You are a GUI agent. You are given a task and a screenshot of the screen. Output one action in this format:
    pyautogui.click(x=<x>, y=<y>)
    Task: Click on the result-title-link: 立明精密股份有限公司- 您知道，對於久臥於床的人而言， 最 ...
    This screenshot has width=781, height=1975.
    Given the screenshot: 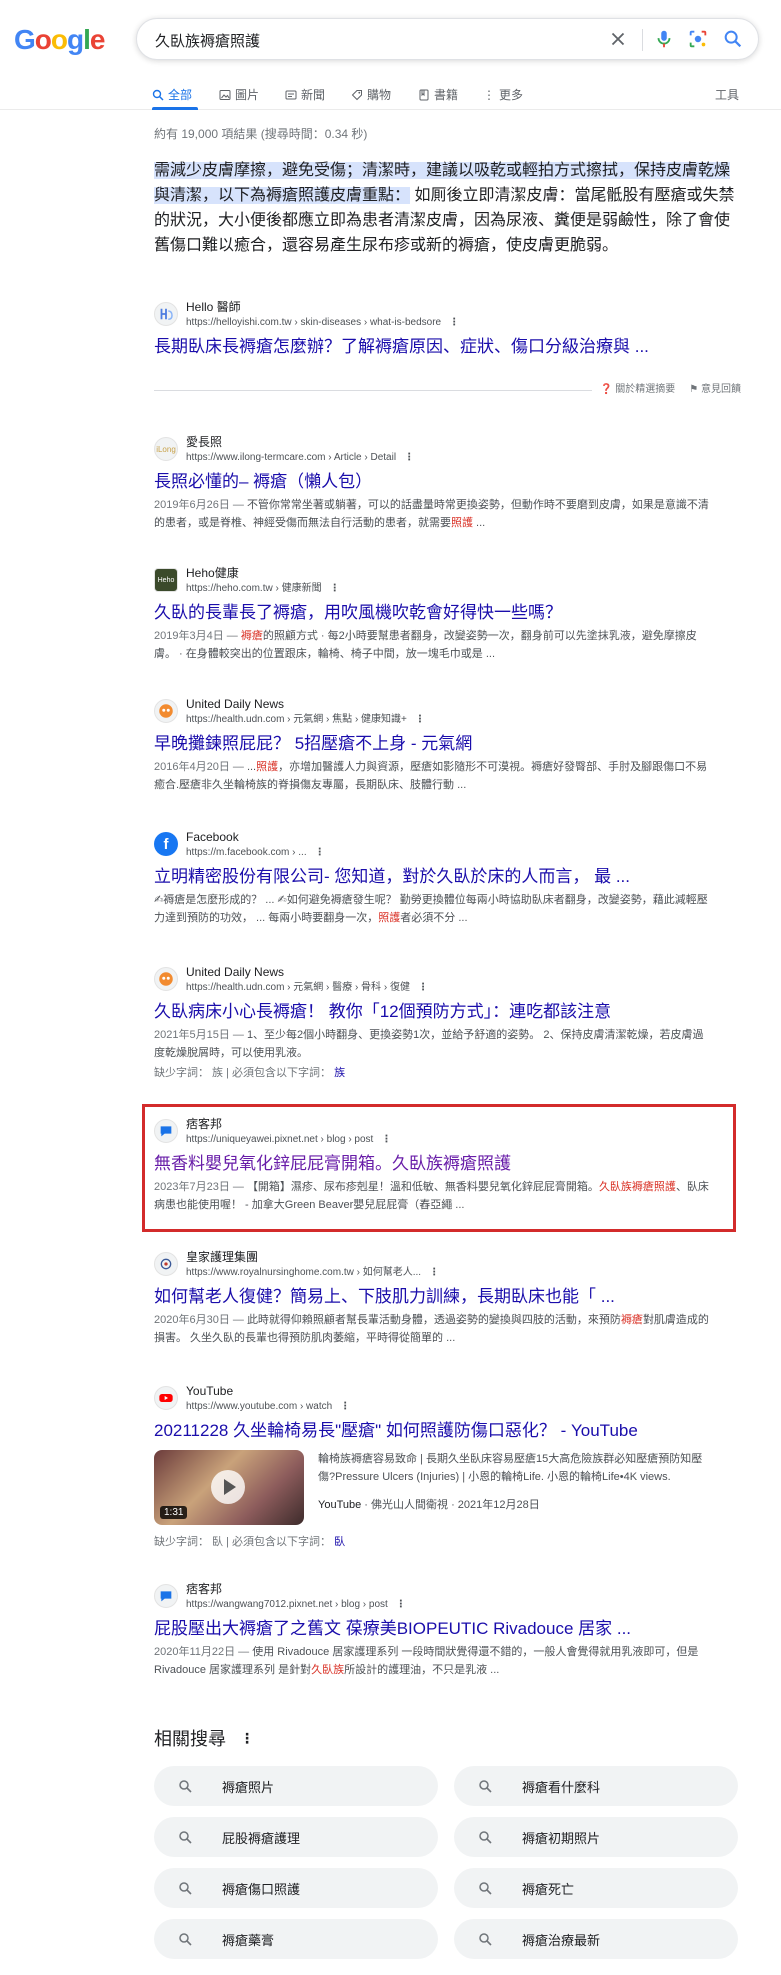 What is the action you would take?
    pyautogui.click(x=434, y=877)
    